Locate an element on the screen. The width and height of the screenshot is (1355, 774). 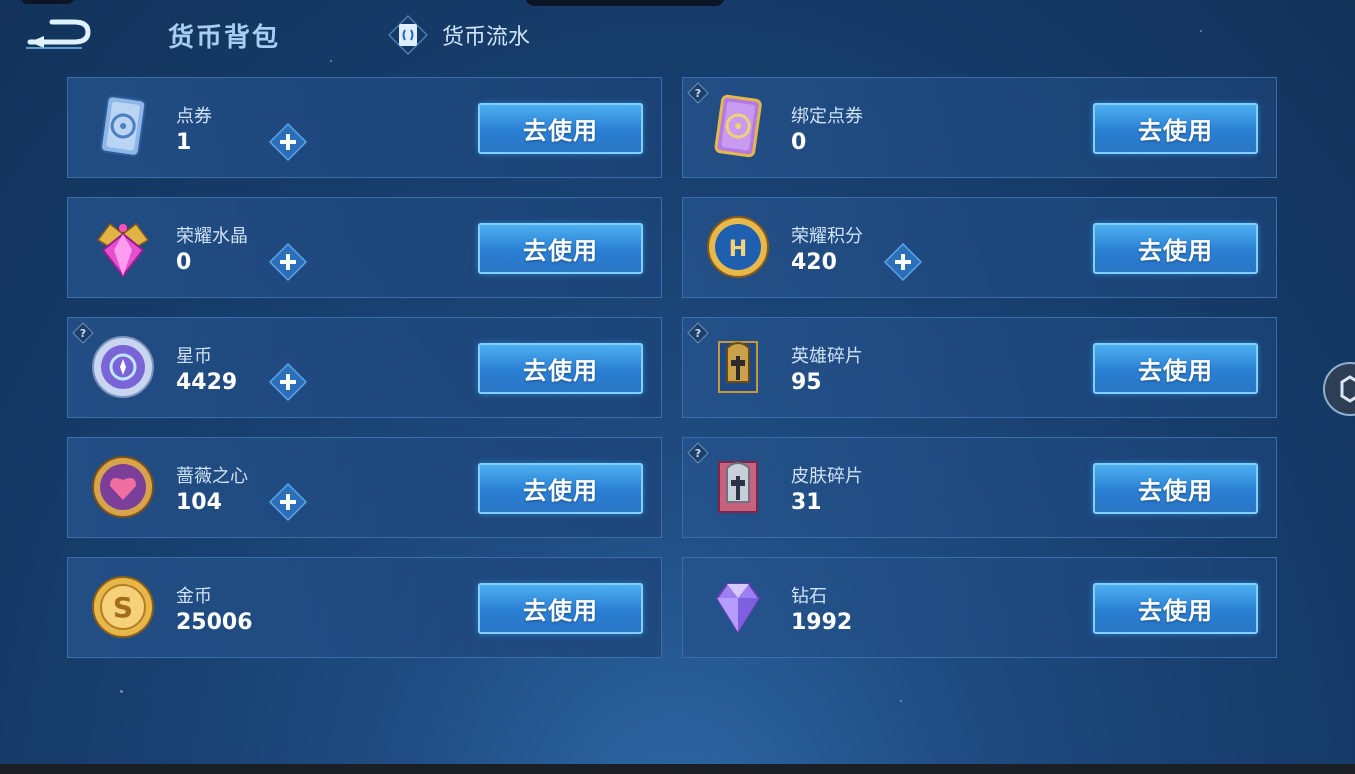
back-arrow-icon is located at coordinates (58, 34).